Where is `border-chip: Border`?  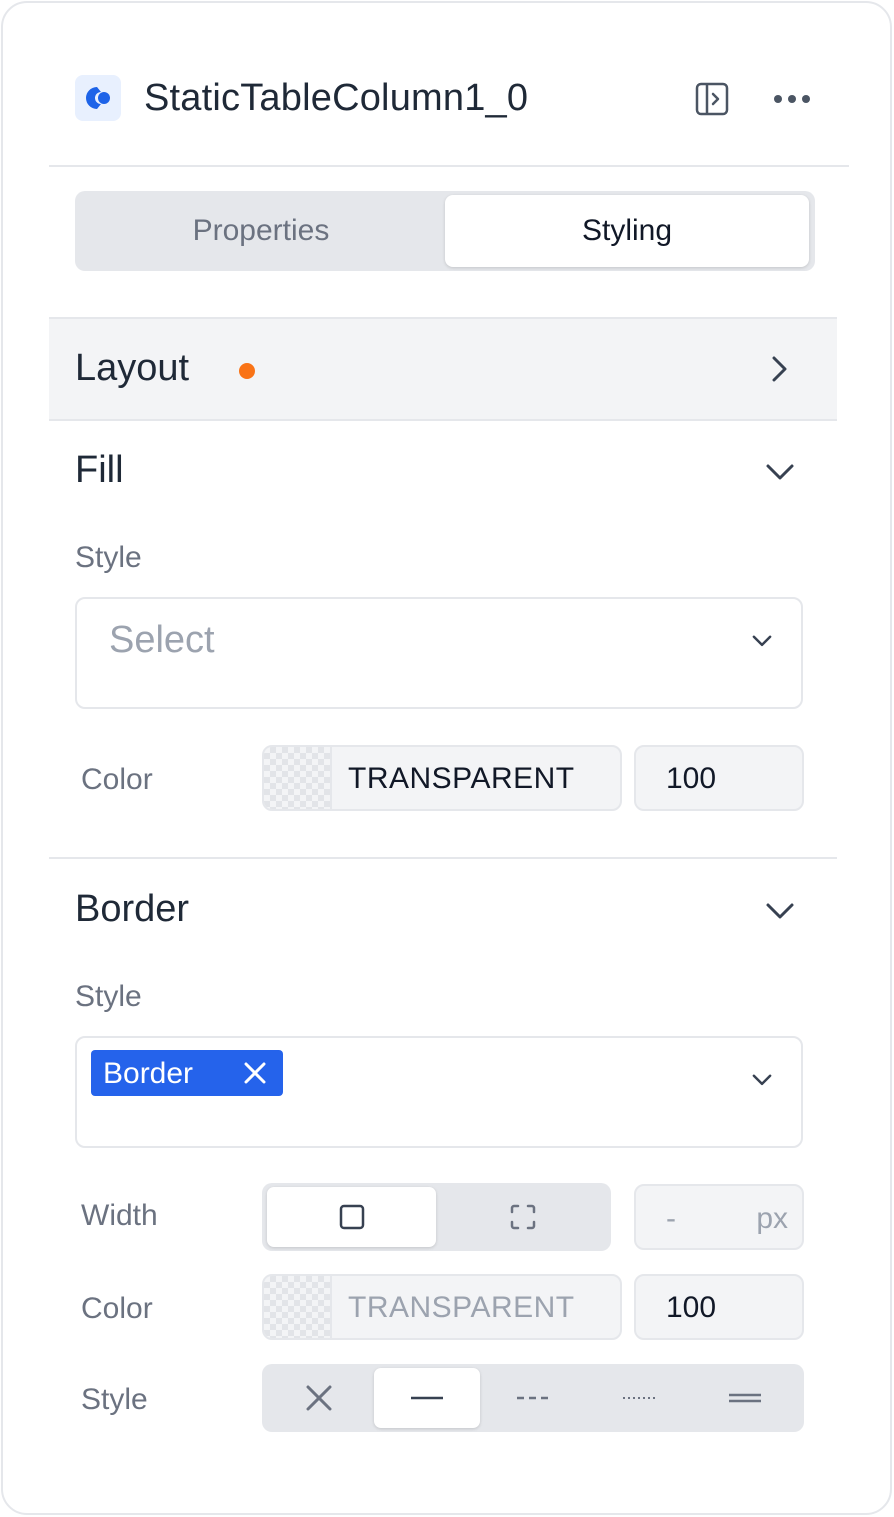
border-chip: Border is located at coordinates (187, 1073).